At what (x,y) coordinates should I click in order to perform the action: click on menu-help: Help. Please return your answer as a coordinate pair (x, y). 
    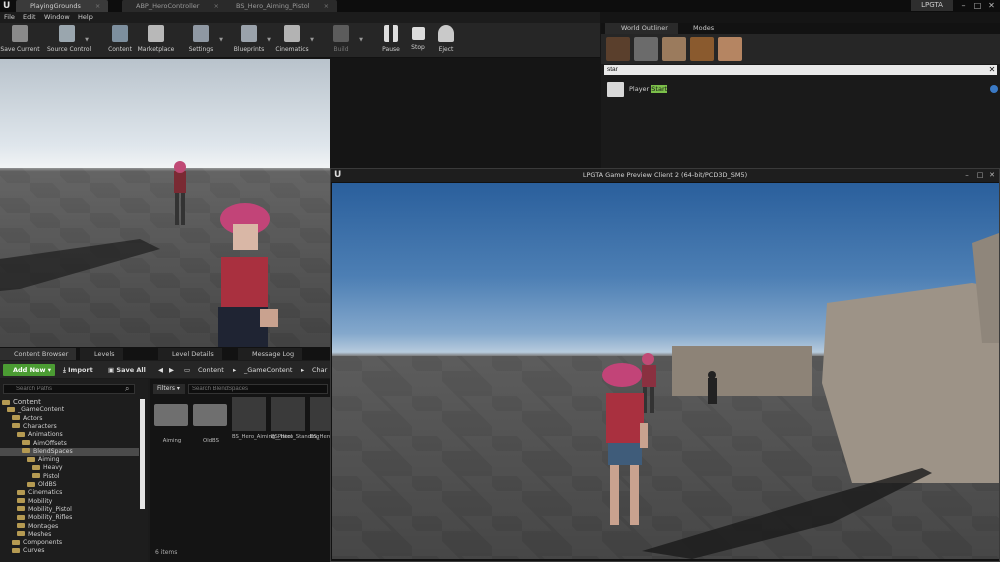
    Looking at the image, I should click on (85, 17).